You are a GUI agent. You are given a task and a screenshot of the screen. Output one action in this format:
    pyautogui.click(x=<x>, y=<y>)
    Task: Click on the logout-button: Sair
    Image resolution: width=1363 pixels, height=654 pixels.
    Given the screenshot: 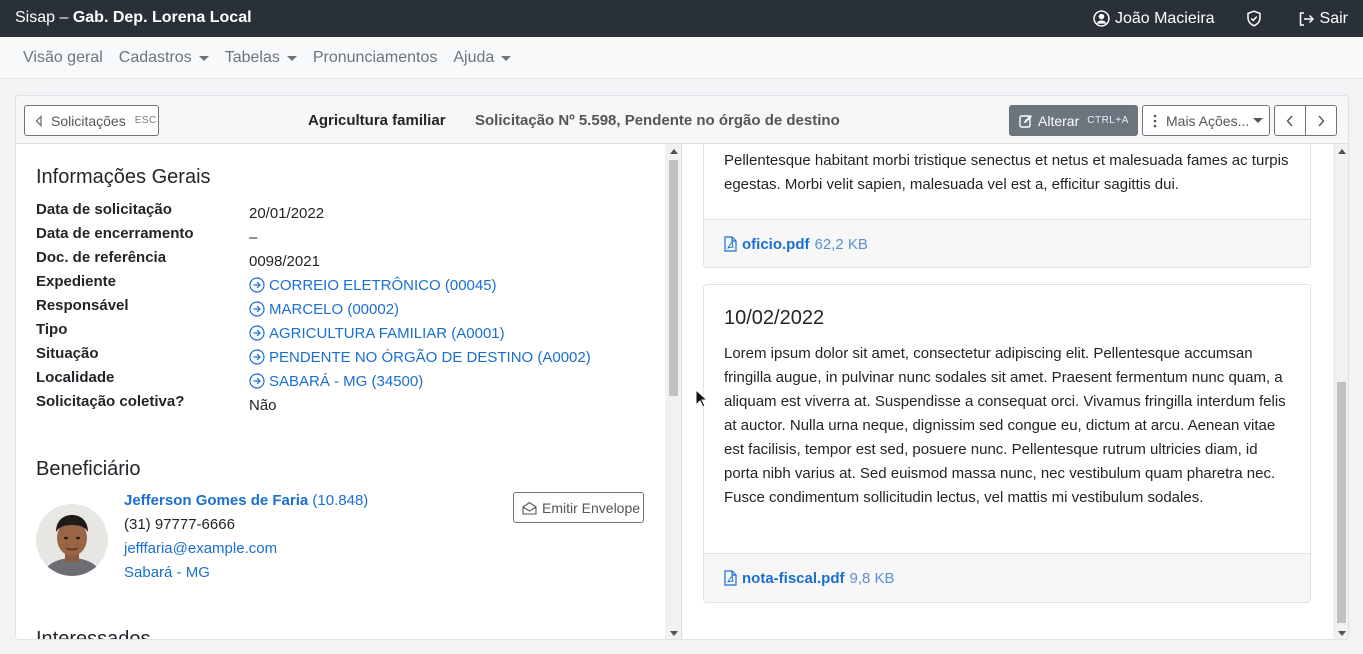 What is the action you would take?
    pyautogui.click(x=1323, y=18)
    